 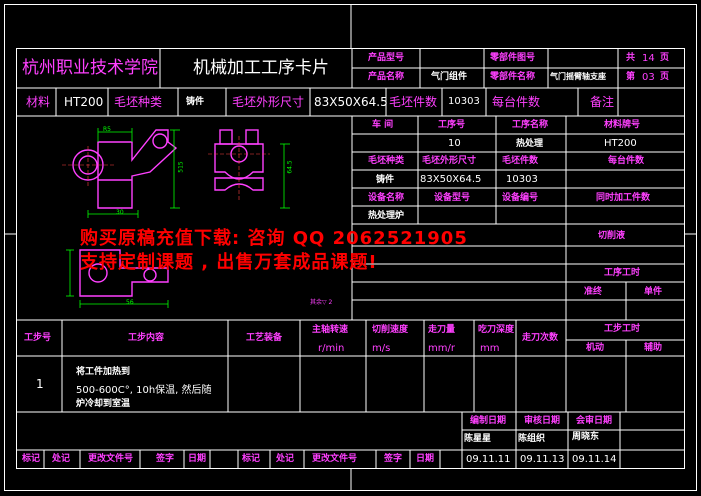 What do you see at coordinates (452, 125) in the screenshot?
I see `op-no-label: 工序号` at bounding box center [452, 125].